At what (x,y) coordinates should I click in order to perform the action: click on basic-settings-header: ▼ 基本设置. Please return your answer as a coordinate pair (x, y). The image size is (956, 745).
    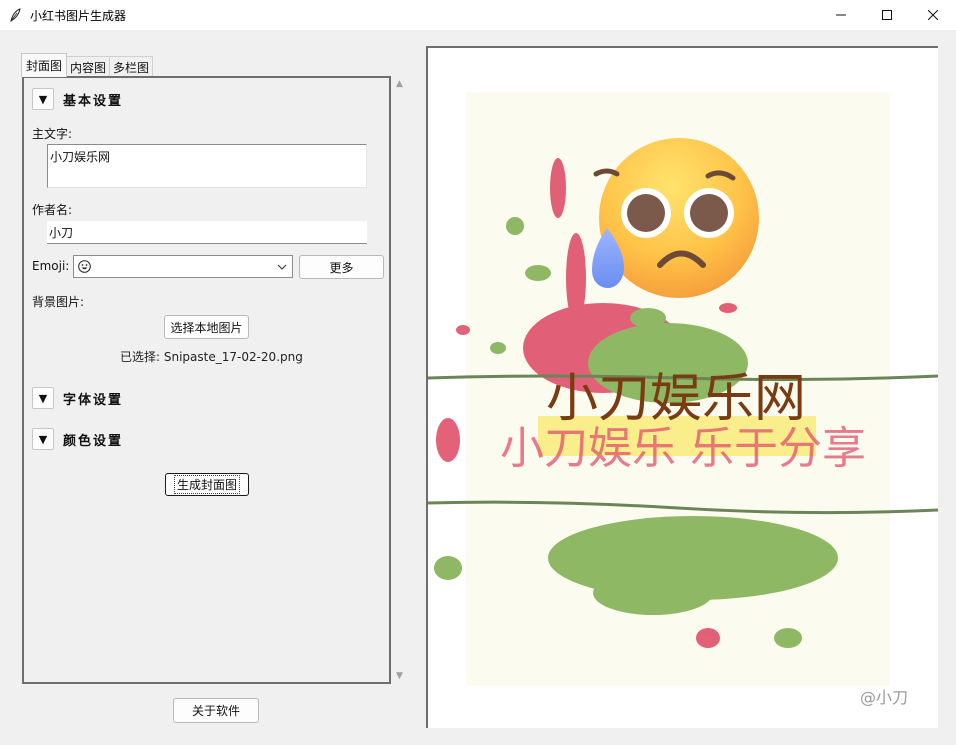
    Looking at the image, I should click on (77, 99).